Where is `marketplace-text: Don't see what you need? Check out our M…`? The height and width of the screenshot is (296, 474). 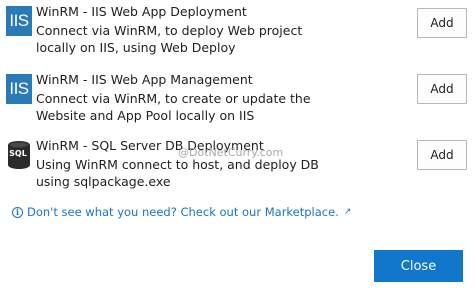 marketplace-text: Don't see what you need? Check out our M… is located at coordinates (183, 212).